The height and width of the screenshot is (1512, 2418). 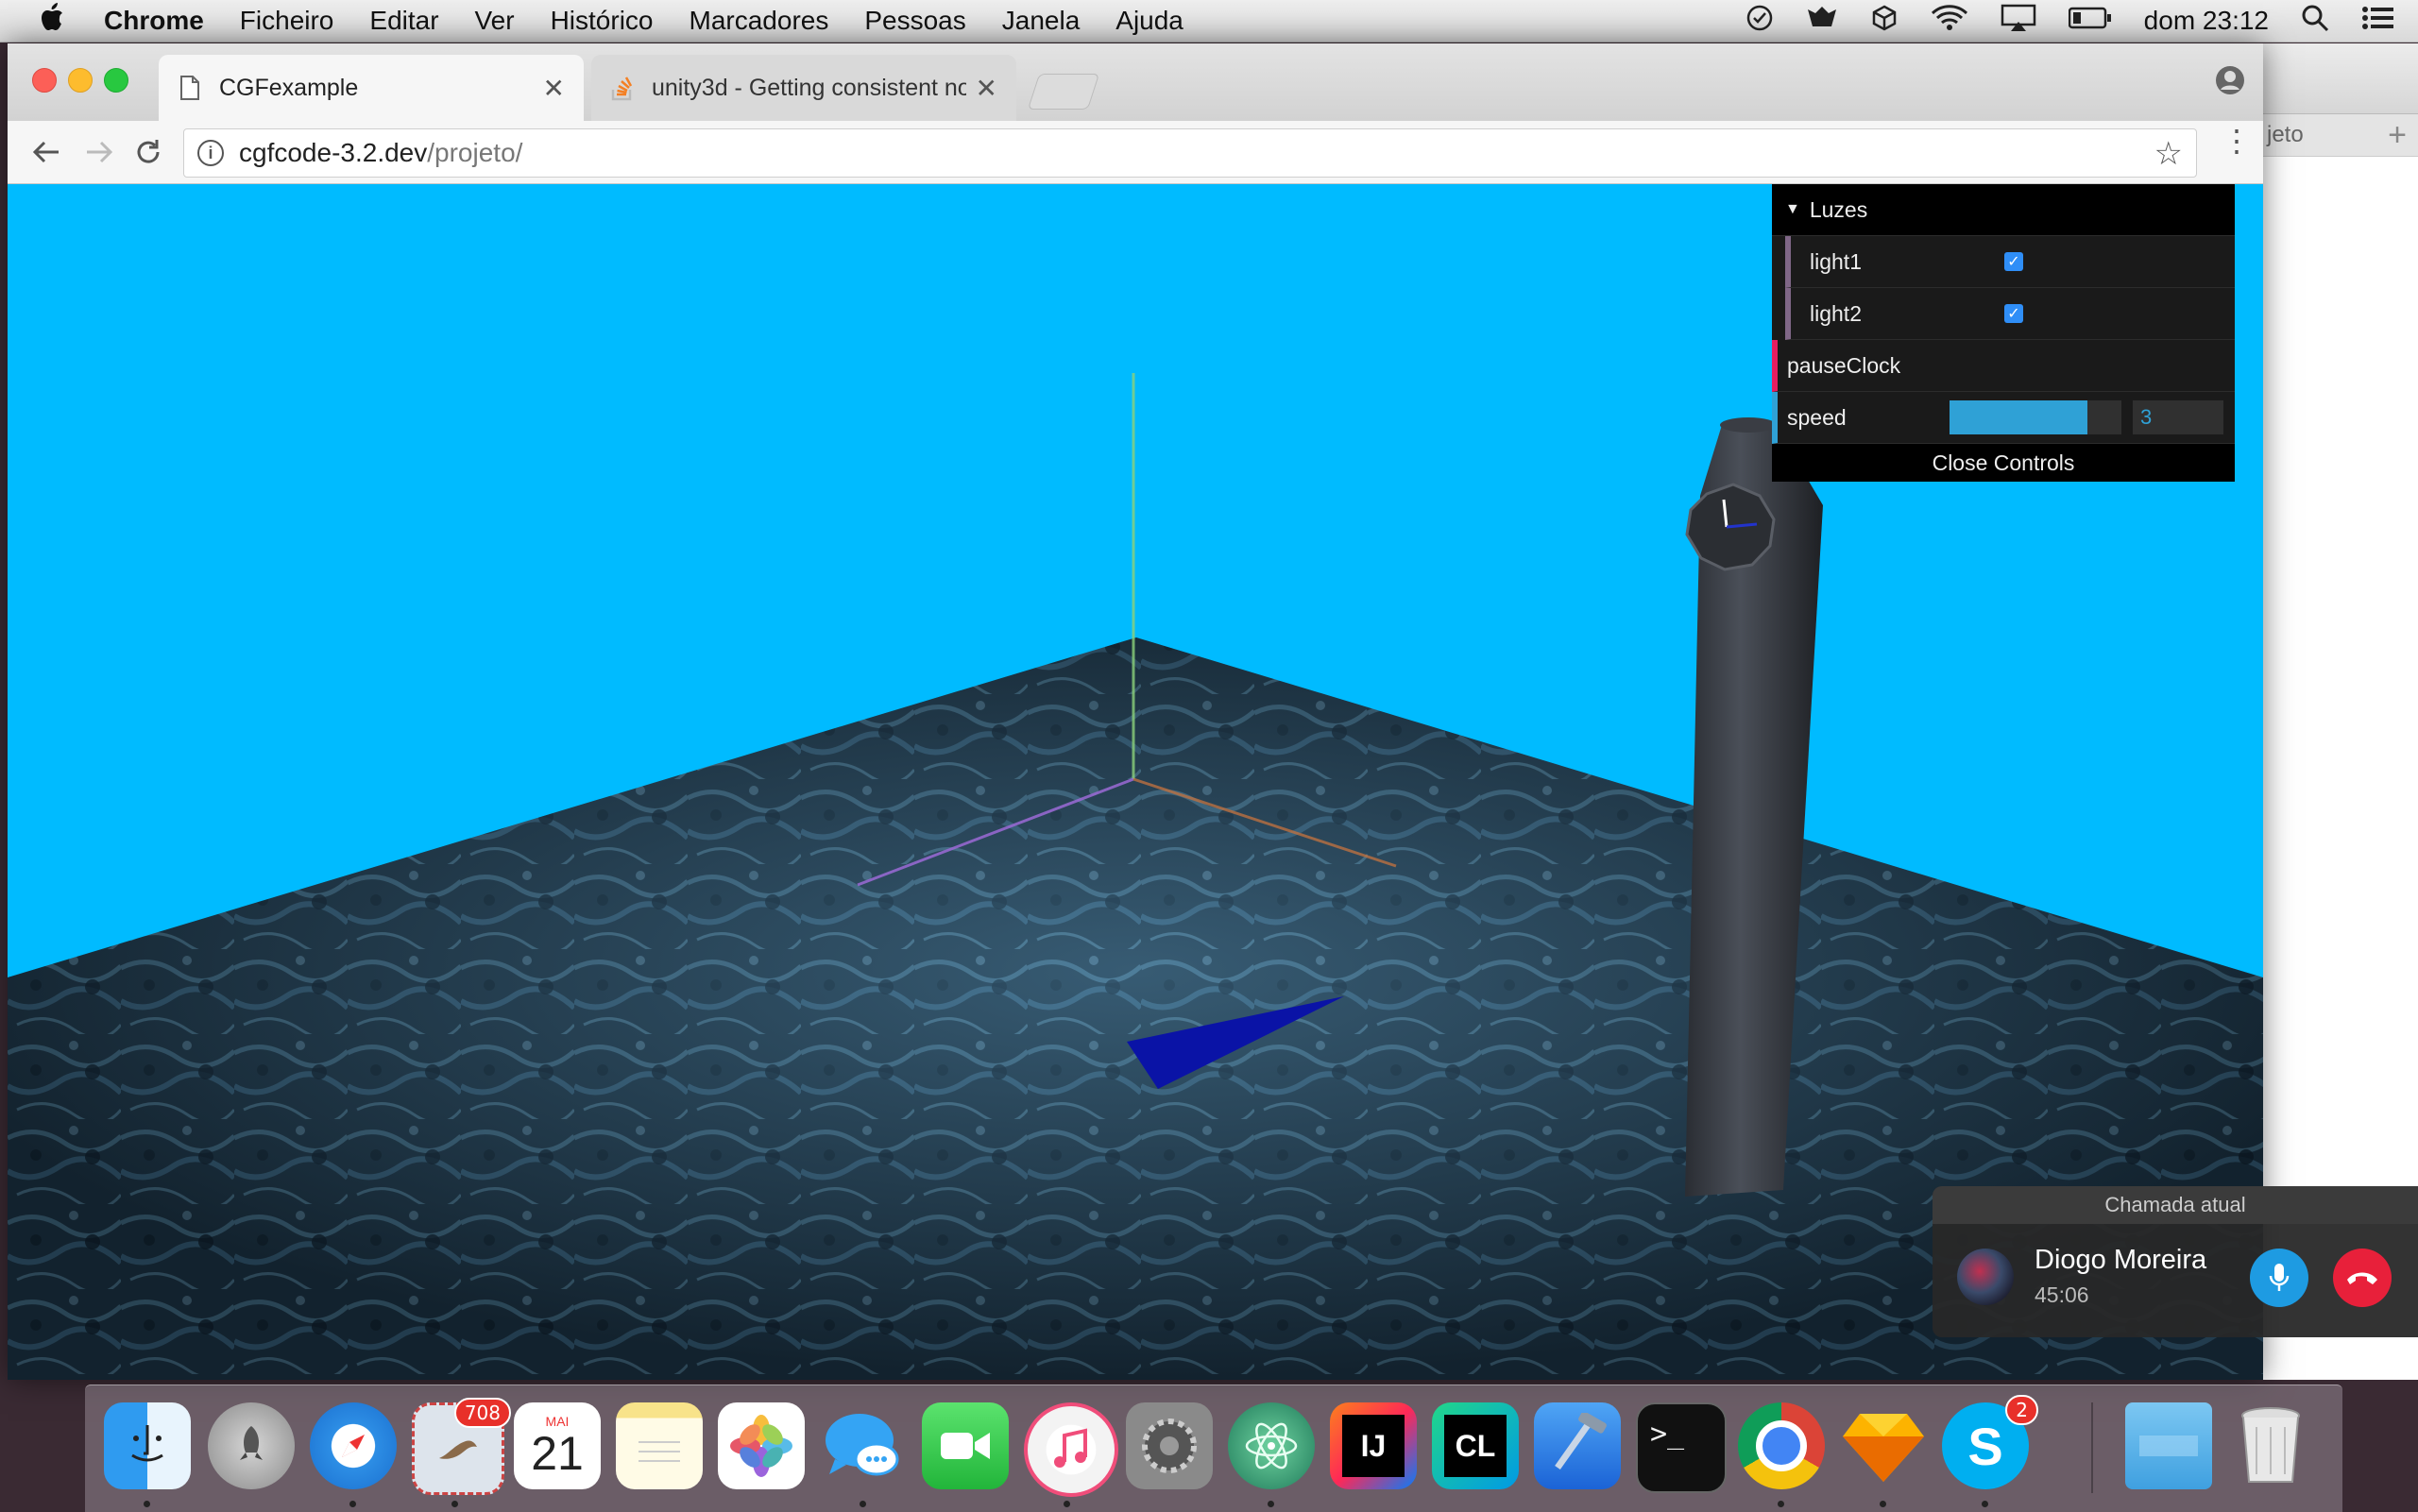 I want to click on menubar-clock: dom 23:12, so click(x=2206, y=21).